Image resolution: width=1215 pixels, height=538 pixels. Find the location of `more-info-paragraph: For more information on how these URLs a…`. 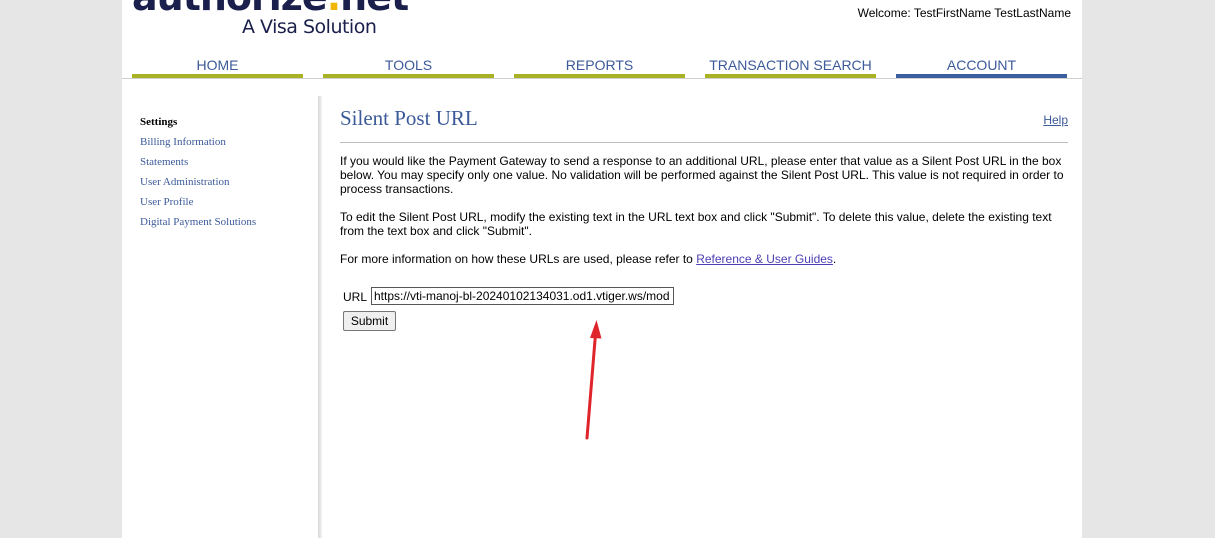

more-info-paragraph: For more information on how these URLs a… is located at coordinates (704, 259).